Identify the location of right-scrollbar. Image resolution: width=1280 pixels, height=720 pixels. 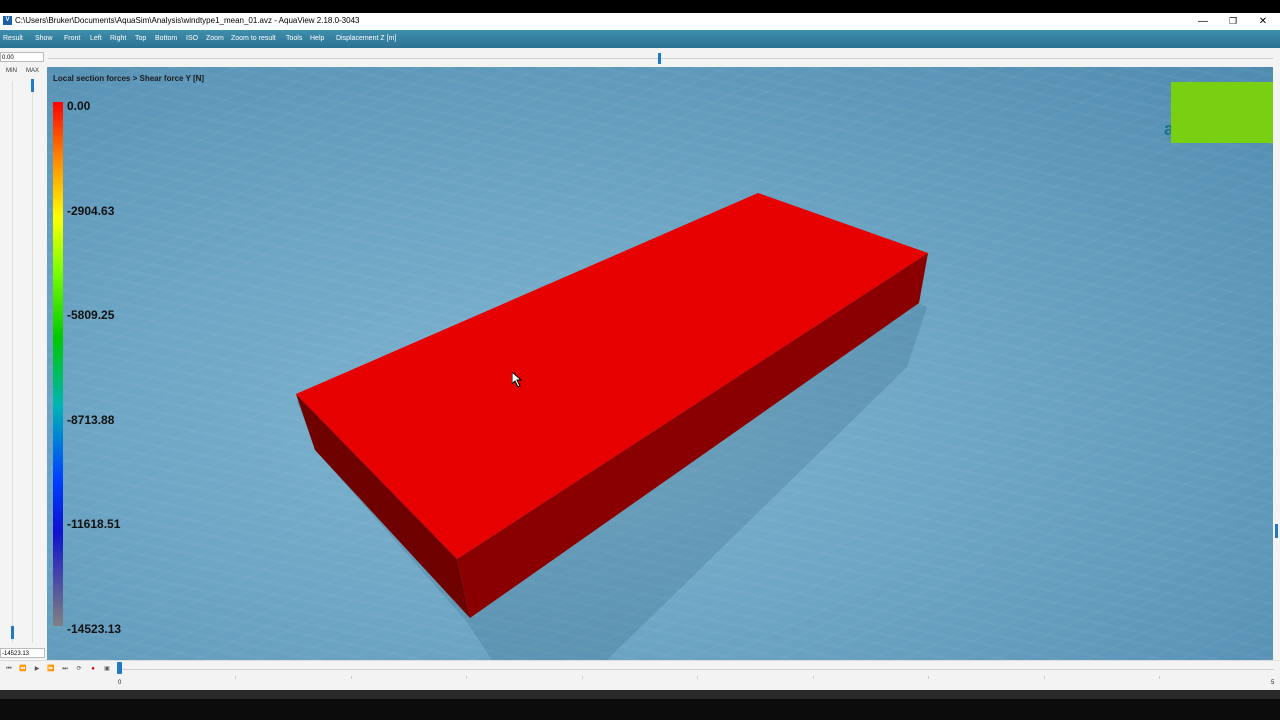
(1276, 363).